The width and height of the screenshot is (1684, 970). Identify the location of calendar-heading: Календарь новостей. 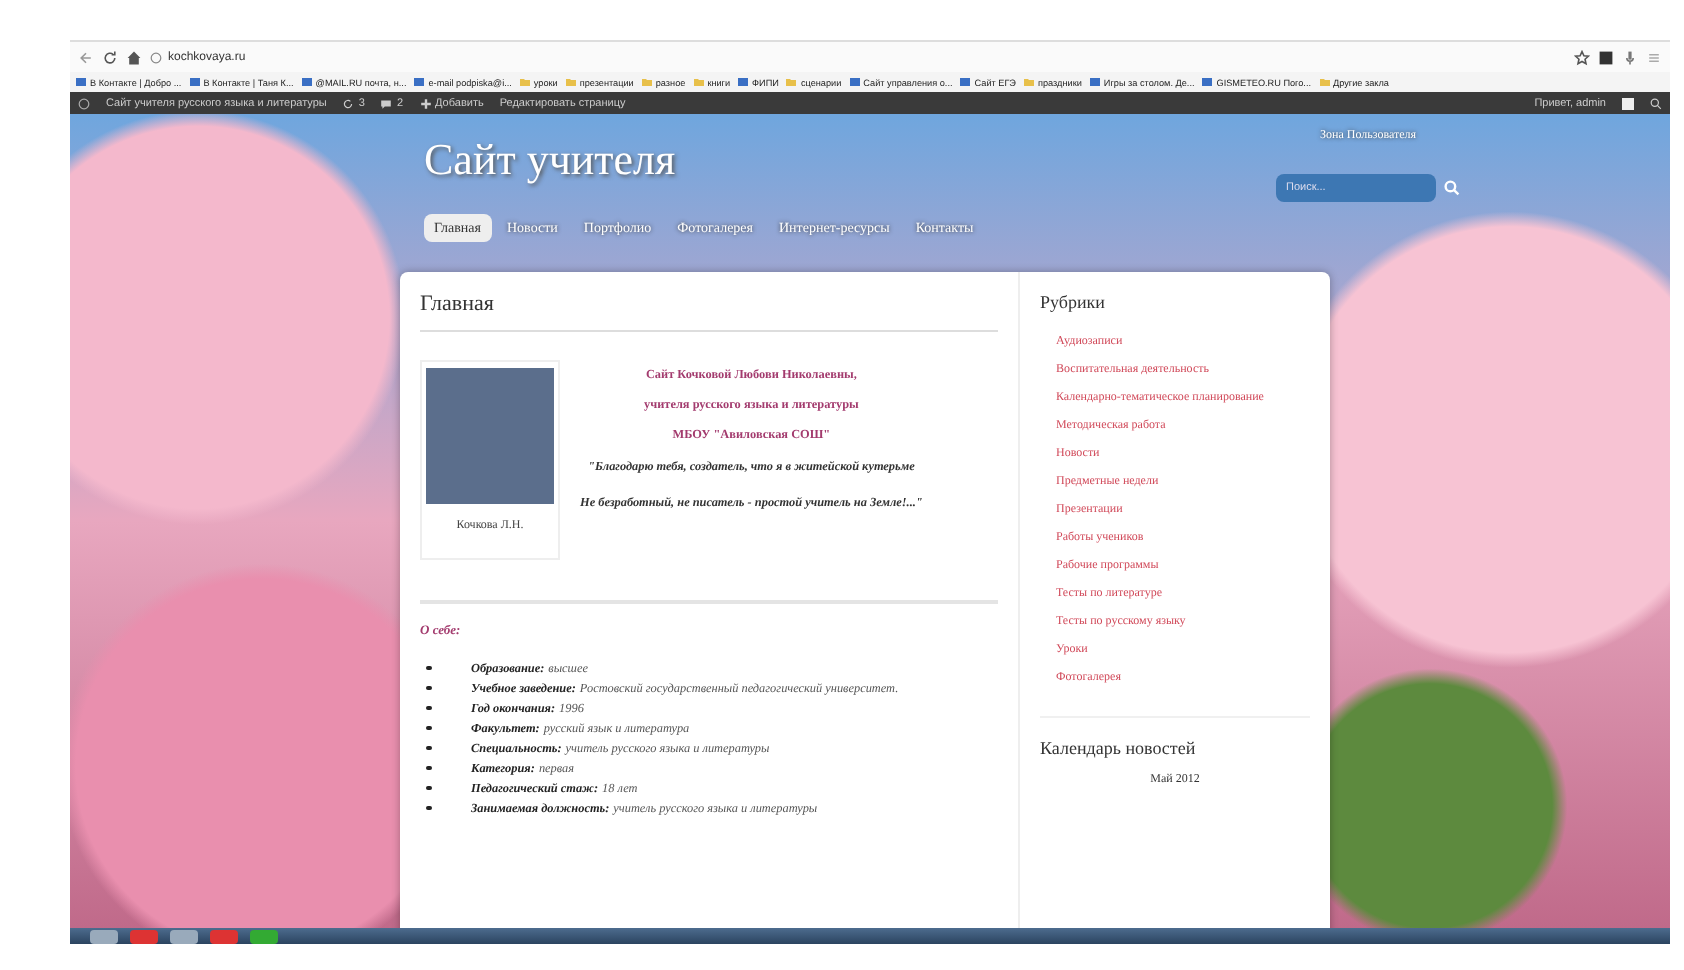
(1119, 748).